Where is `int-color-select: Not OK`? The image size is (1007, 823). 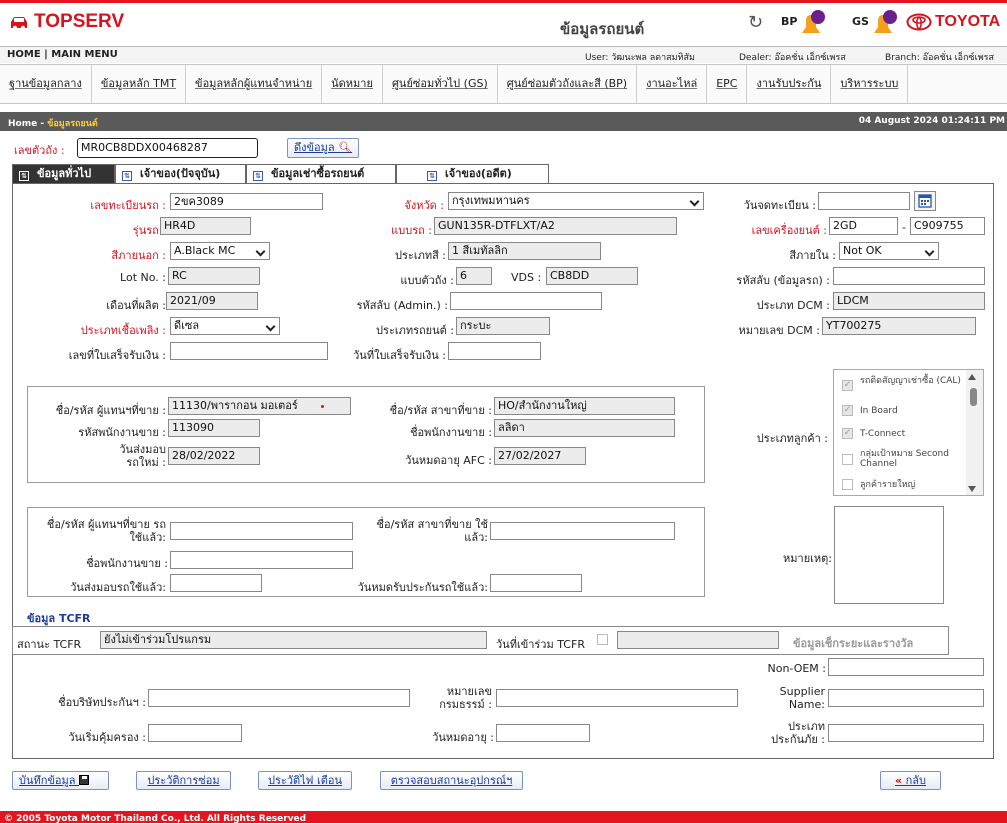 int-color-select: Not OK is located at coordinates (889, 251).